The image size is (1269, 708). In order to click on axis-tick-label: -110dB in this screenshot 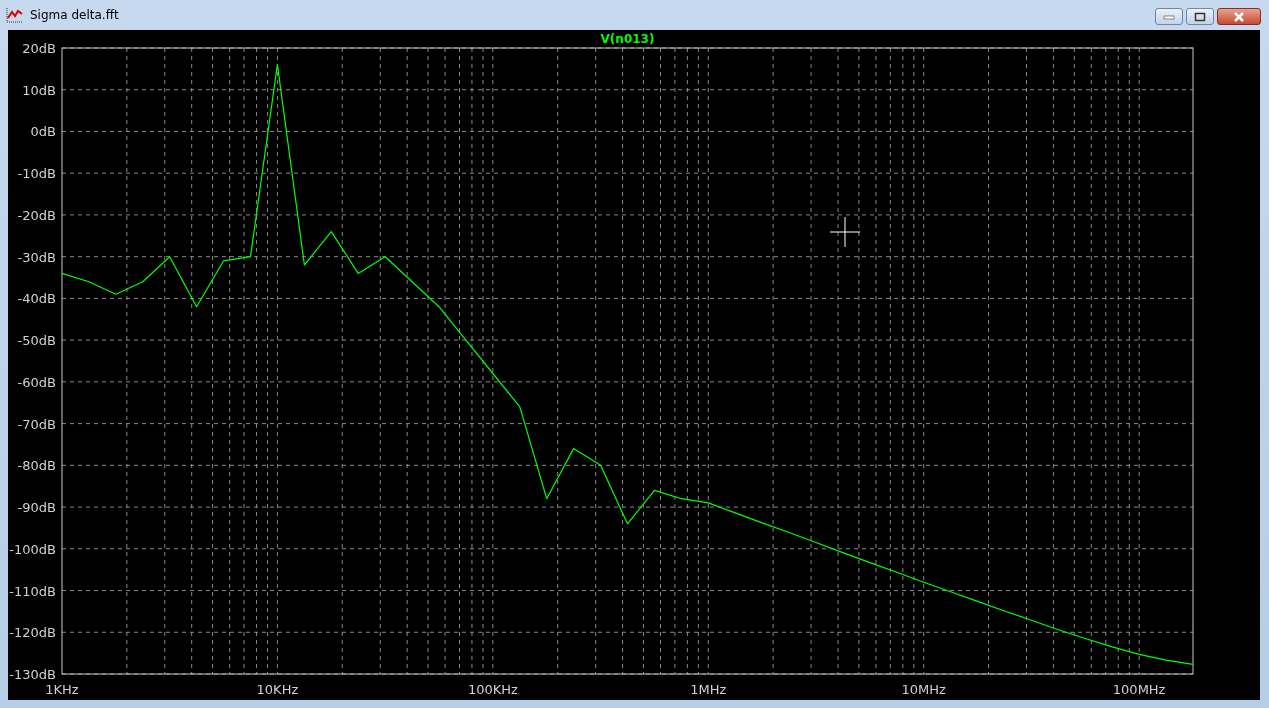, I will do `click(32, 591)`.